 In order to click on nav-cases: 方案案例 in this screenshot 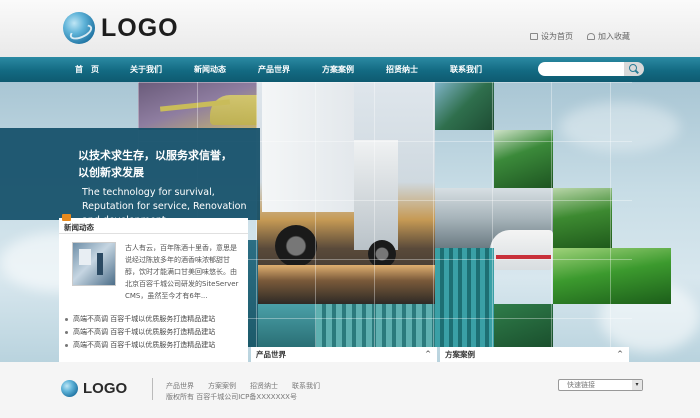, I will do `click(338, 69)`.